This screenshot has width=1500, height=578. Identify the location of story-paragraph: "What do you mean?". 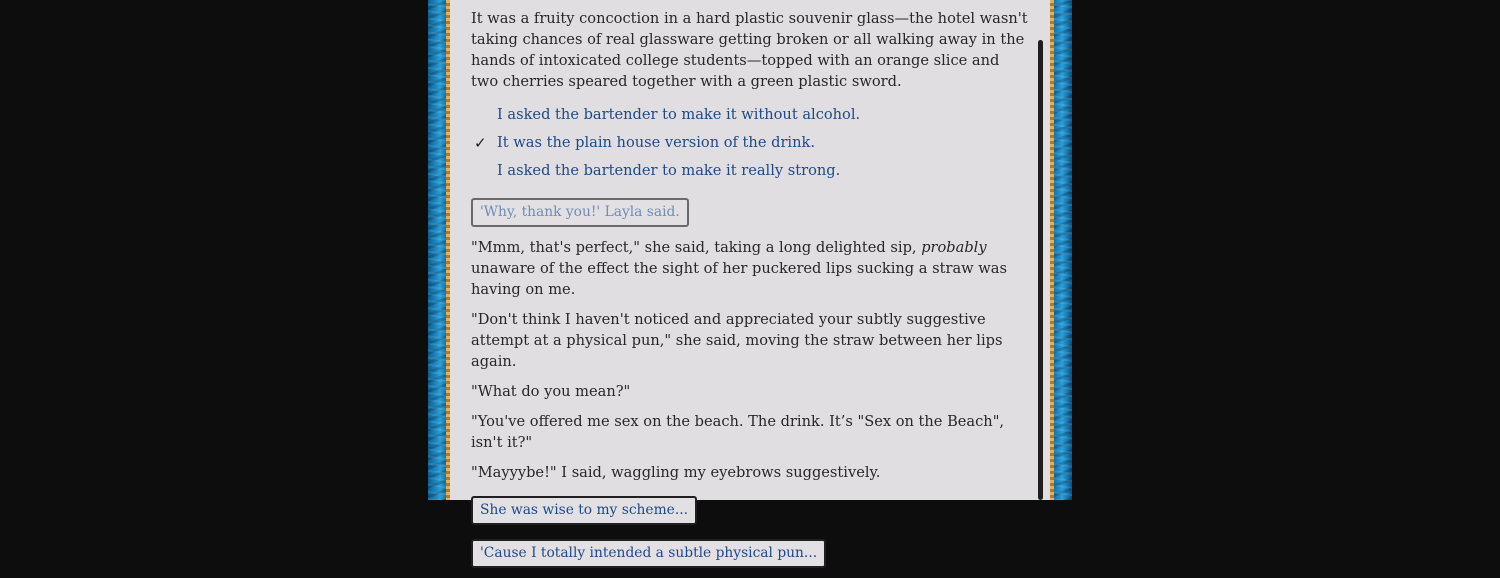
(551, 391).